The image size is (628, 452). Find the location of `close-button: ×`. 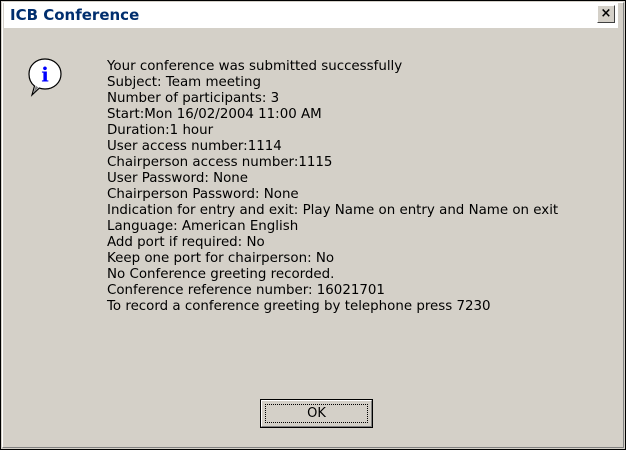

close-button: × is located at coordinates (606, 14).